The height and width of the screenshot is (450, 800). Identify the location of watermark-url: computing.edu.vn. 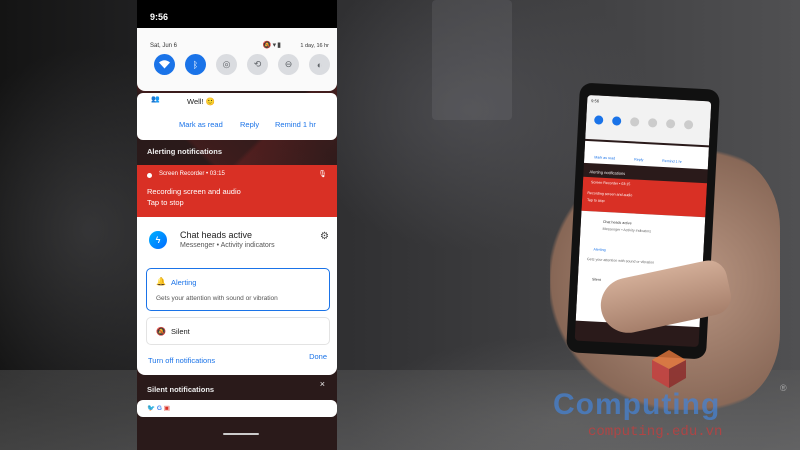
(655, 432).